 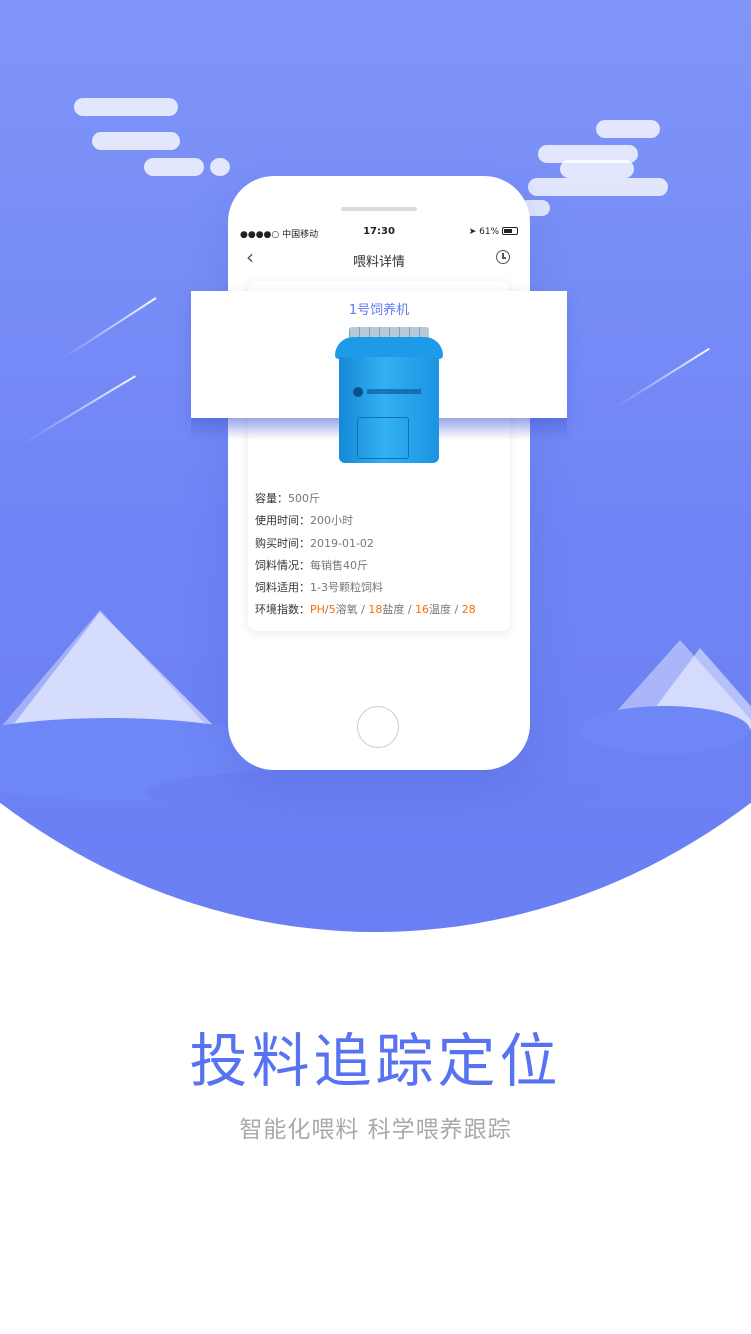 What do you see at coordinates (472, 232) in the screenshot?
I see `location-icon: ➤` at bounding box center [472, 232].